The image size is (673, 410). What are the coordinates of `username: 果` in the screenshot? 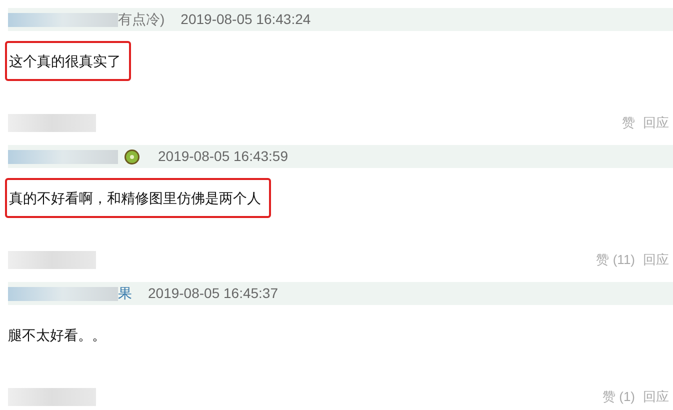 It's located at (125, 293).